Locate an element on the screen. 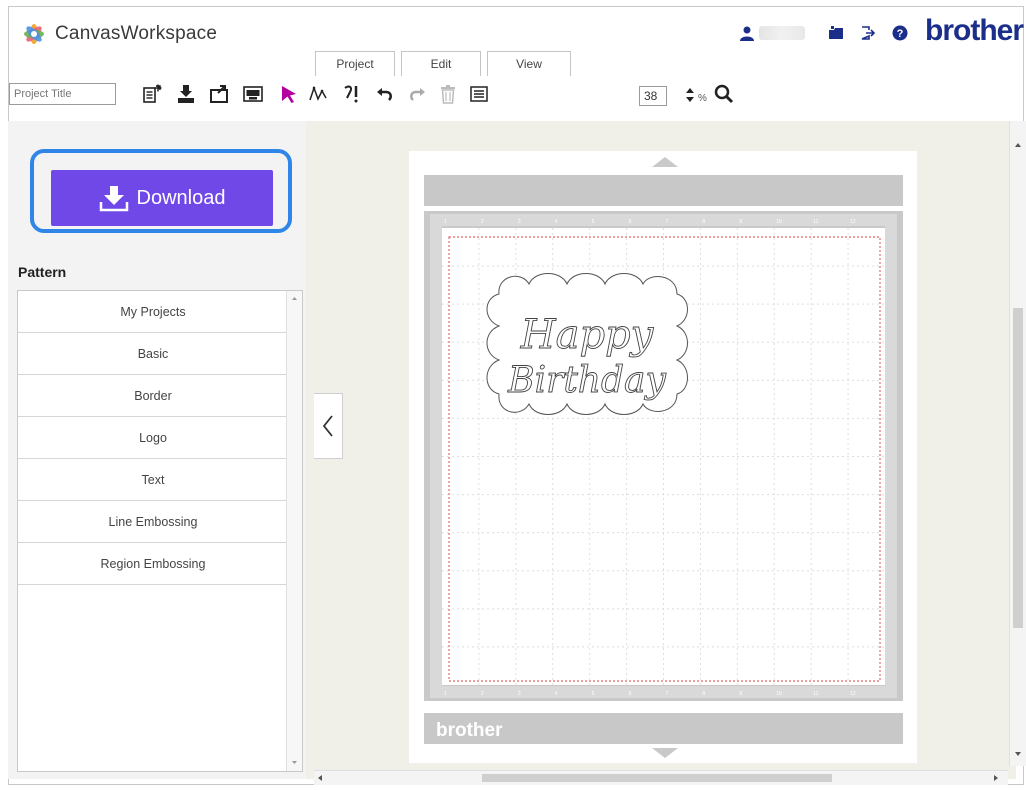 The image size is (1026, 790). properties-icon is located at coordinates (479, 94).